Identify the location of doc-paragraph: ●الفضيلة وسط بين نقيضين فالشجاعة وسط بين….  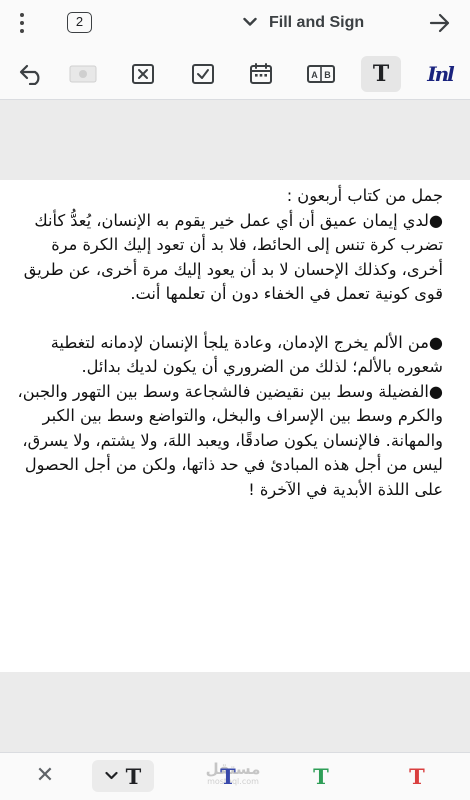
(230, 440).